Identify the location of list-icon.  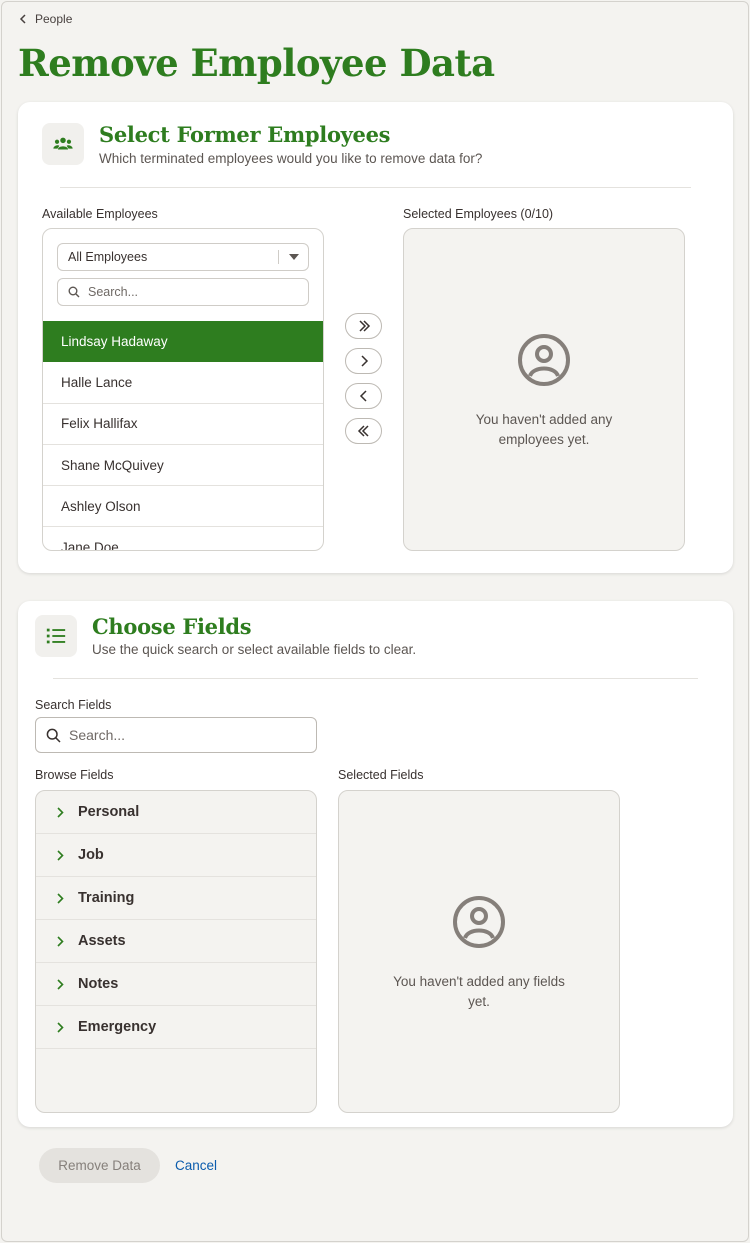
(56, 636).